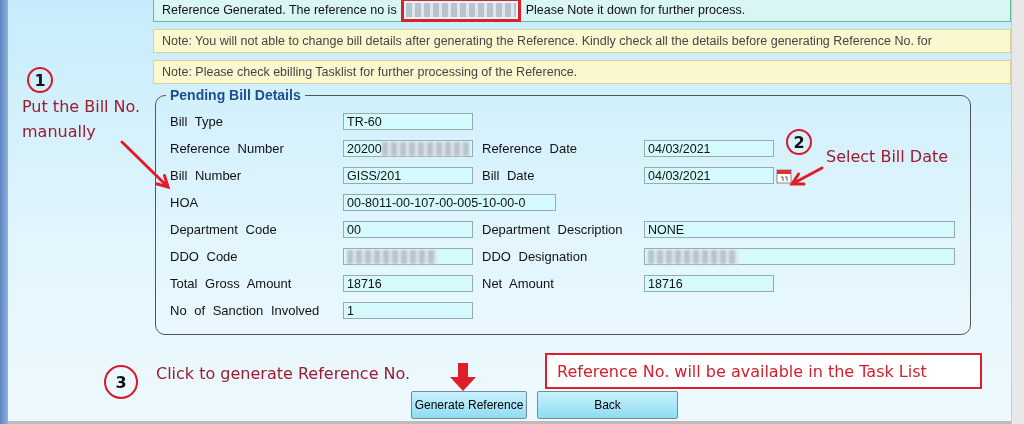 This screenshot has height=424, width=1024. I want to click on input-field: TR-60, so click(408, 121).